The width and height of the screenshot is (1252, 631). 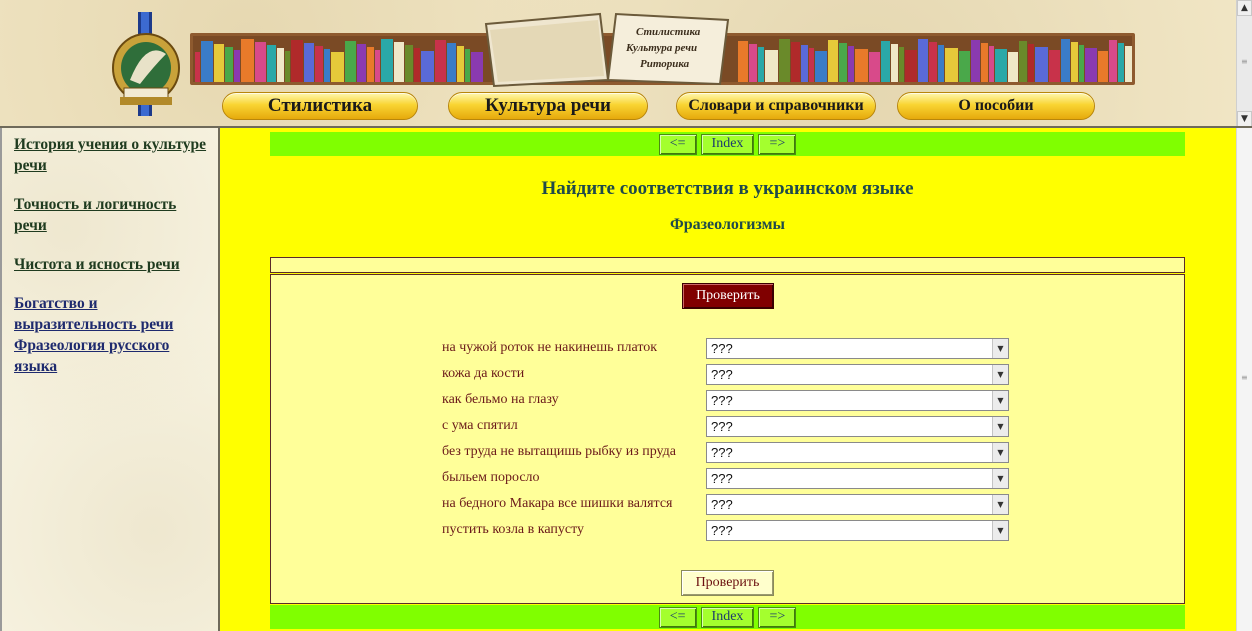 I want to click on main-scrollbar: ≡, so click(x=1244, y=379).